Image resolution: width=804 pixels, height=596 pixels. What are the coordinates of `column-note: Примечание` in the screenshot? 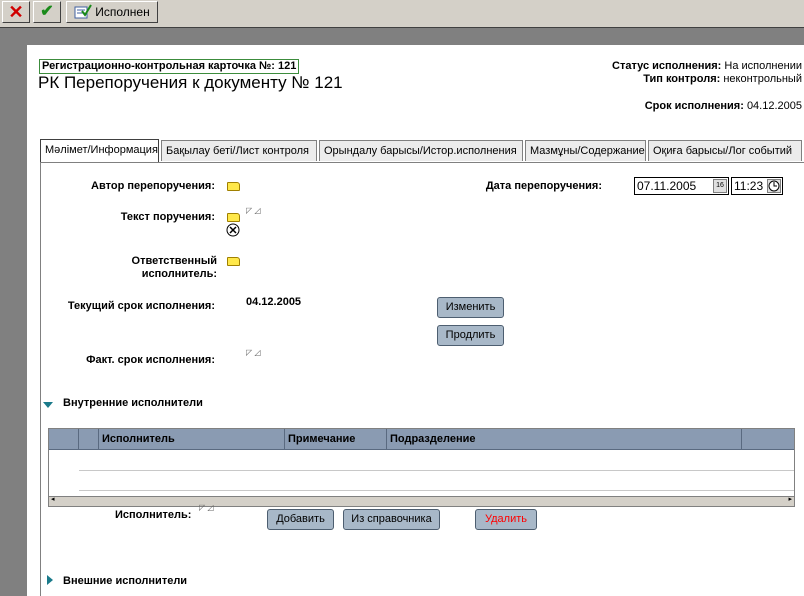 It's located at (336, 439).